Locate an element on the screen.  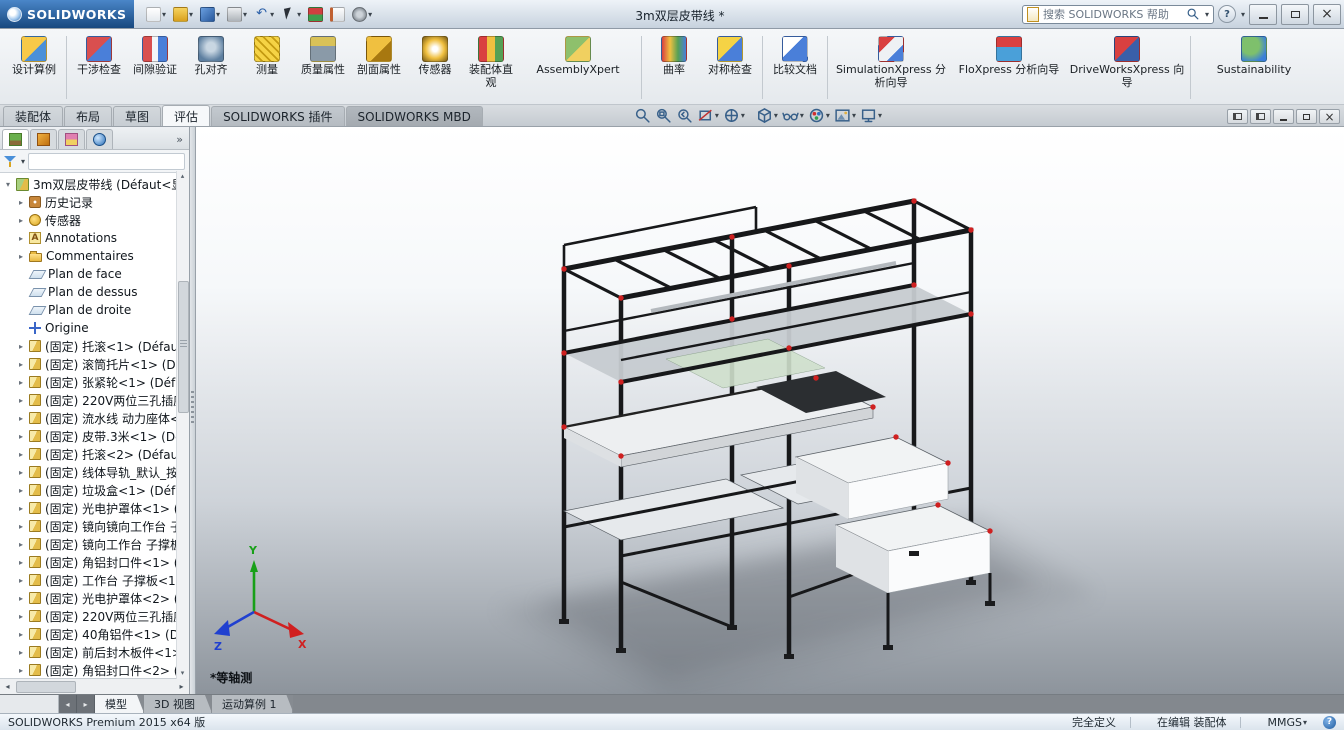
maximize-button is located at coordinates (1295, 14).